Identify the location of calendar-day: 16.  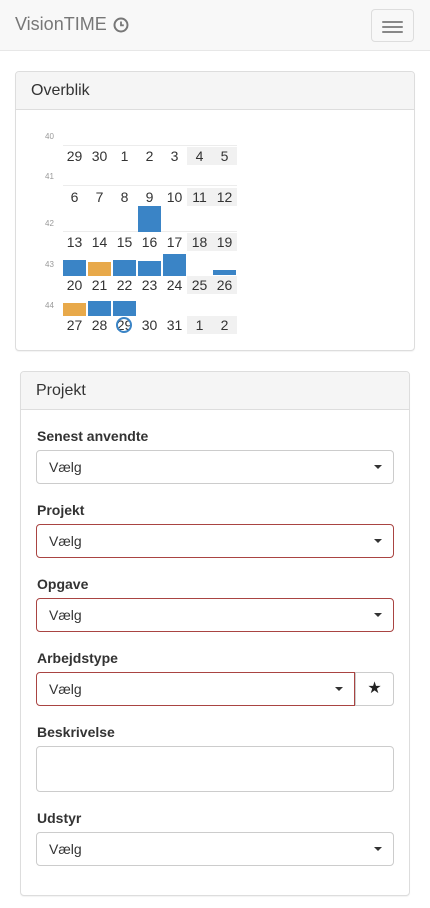
(149, 242).